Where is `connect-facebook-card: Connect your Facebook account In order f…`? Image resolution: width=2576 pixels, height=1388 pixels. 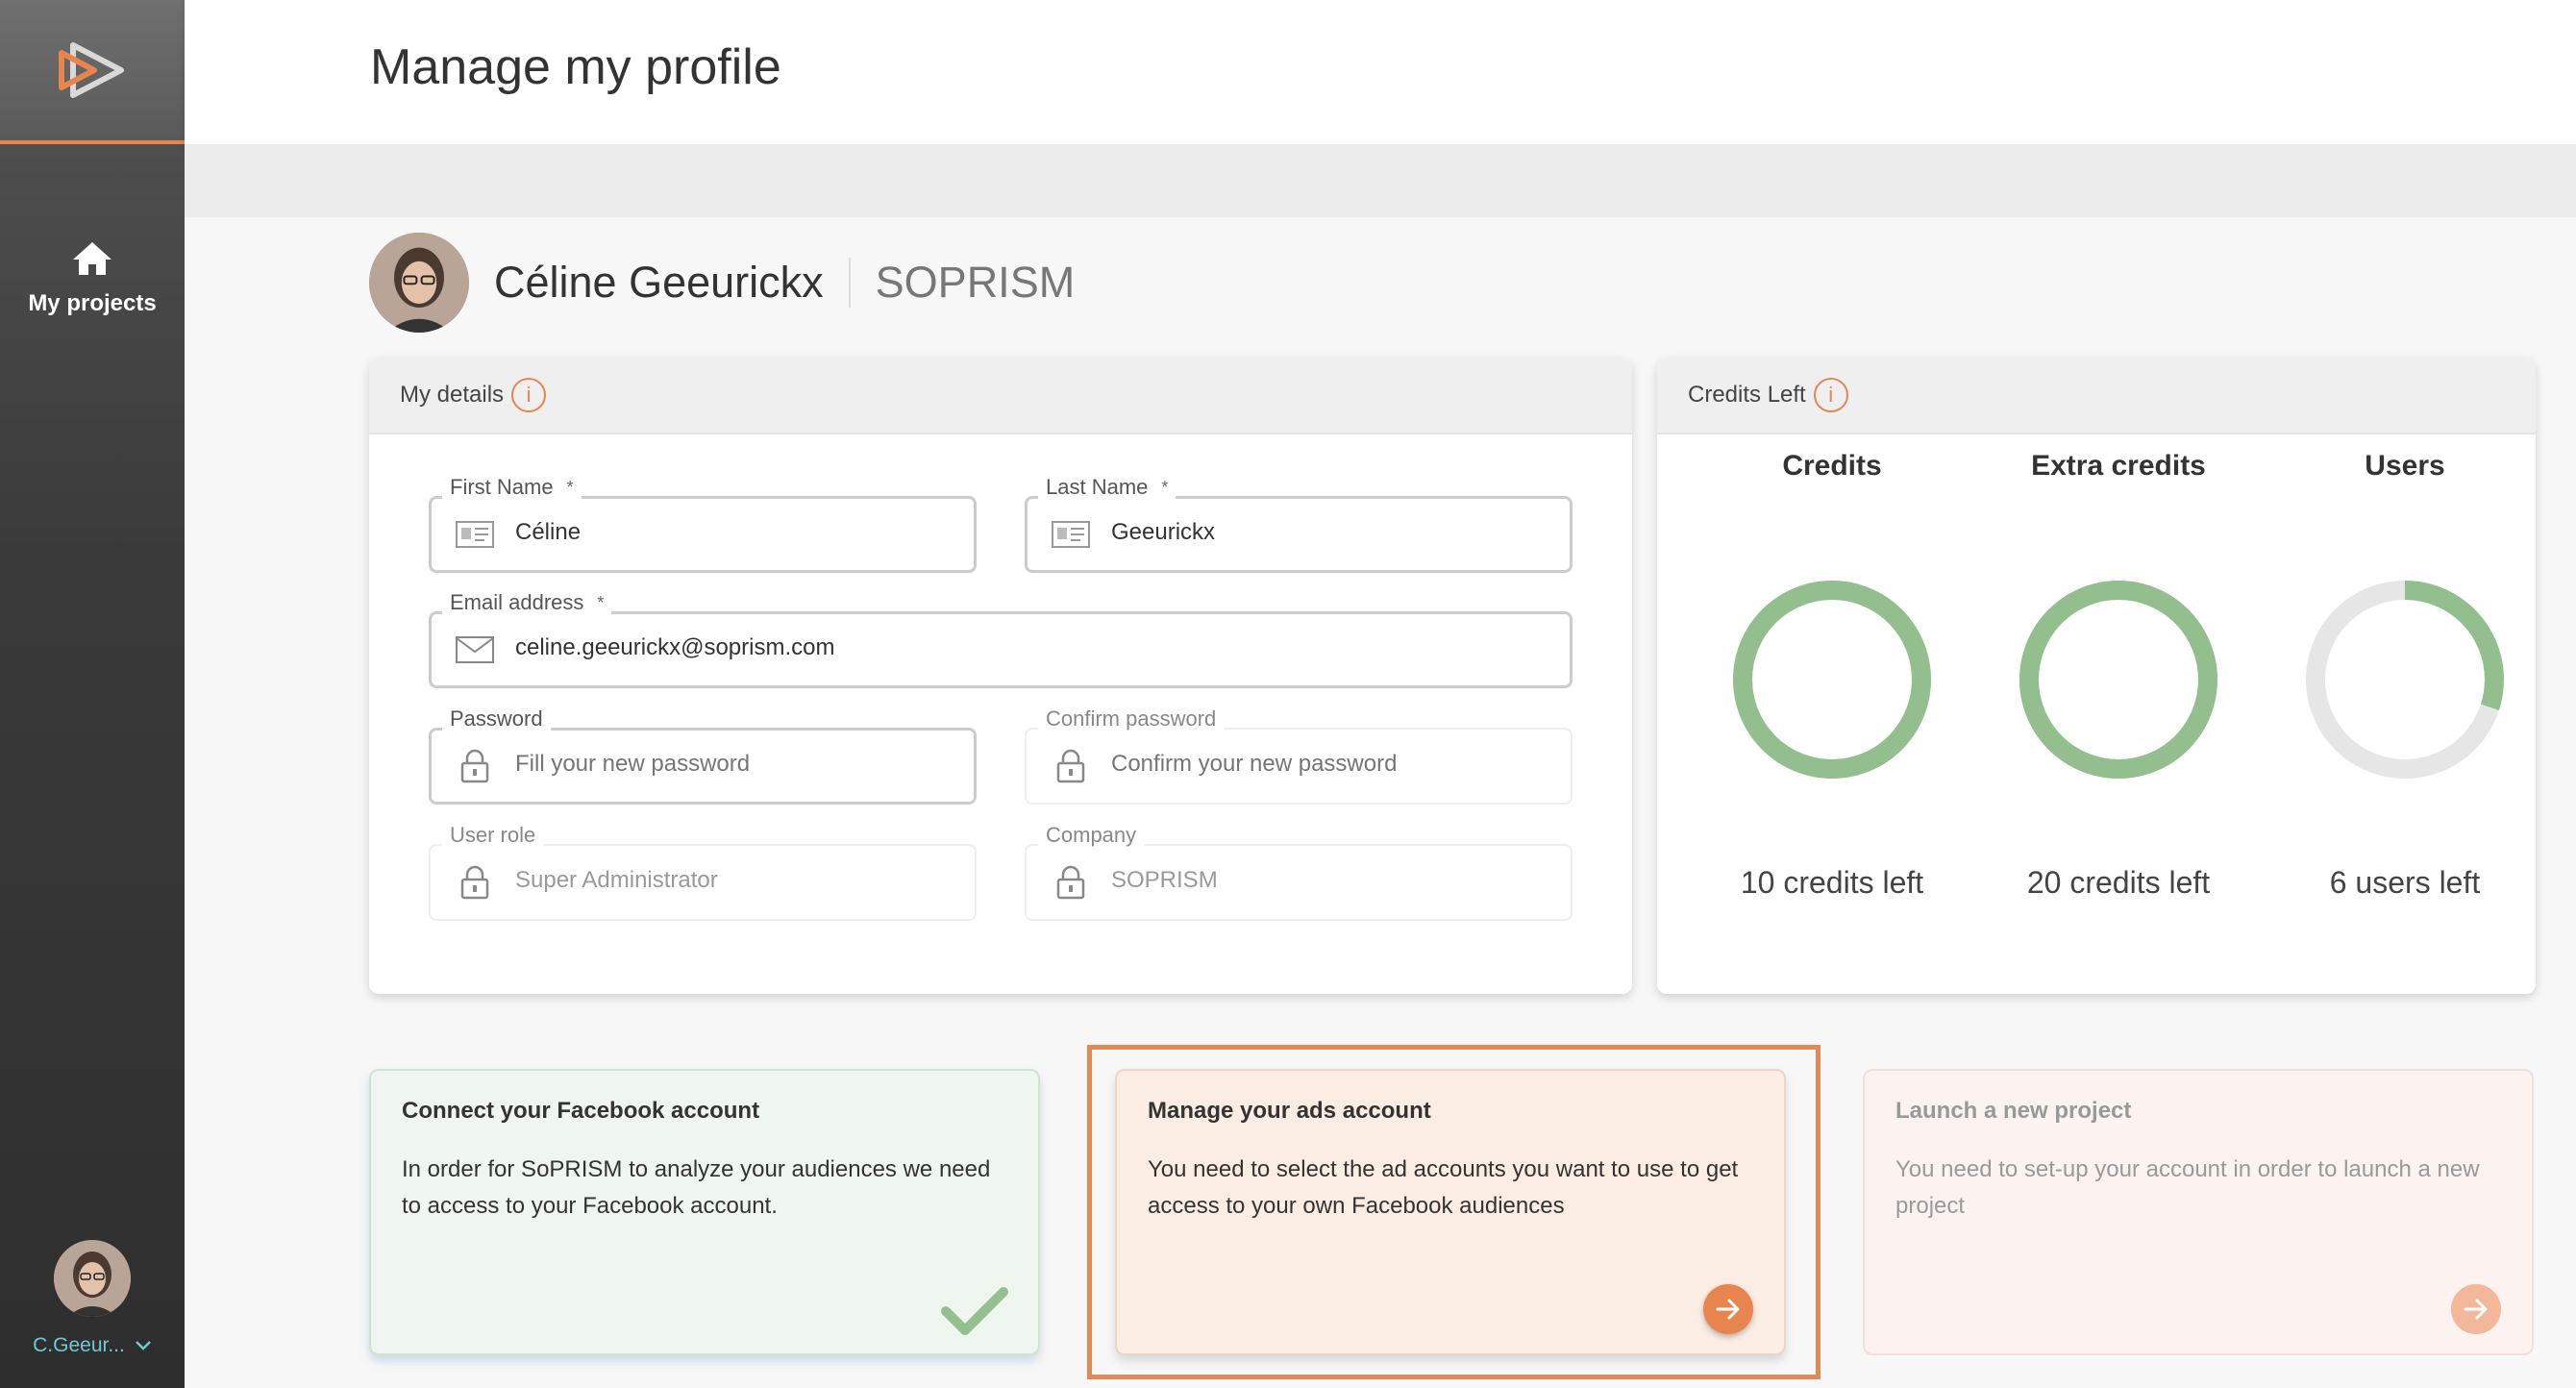
connect-facebook-card: Connect your Facebook account In order f… is located at coordinates (704, 1212).